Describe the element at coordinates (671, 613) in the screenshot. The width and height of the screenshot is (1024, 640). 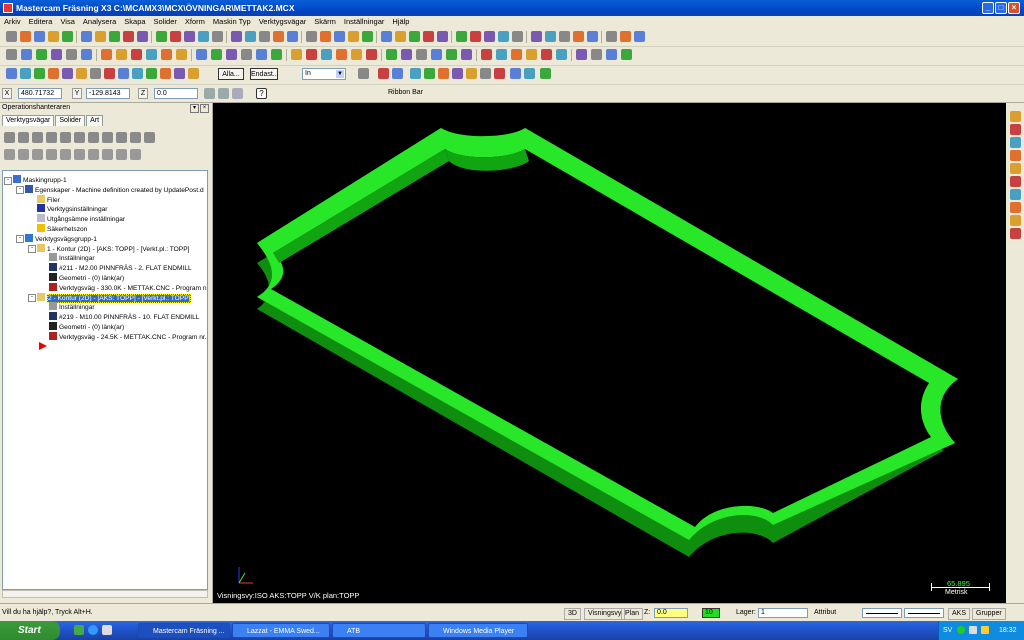
I see `z-depth-field: 0.0` at that location.